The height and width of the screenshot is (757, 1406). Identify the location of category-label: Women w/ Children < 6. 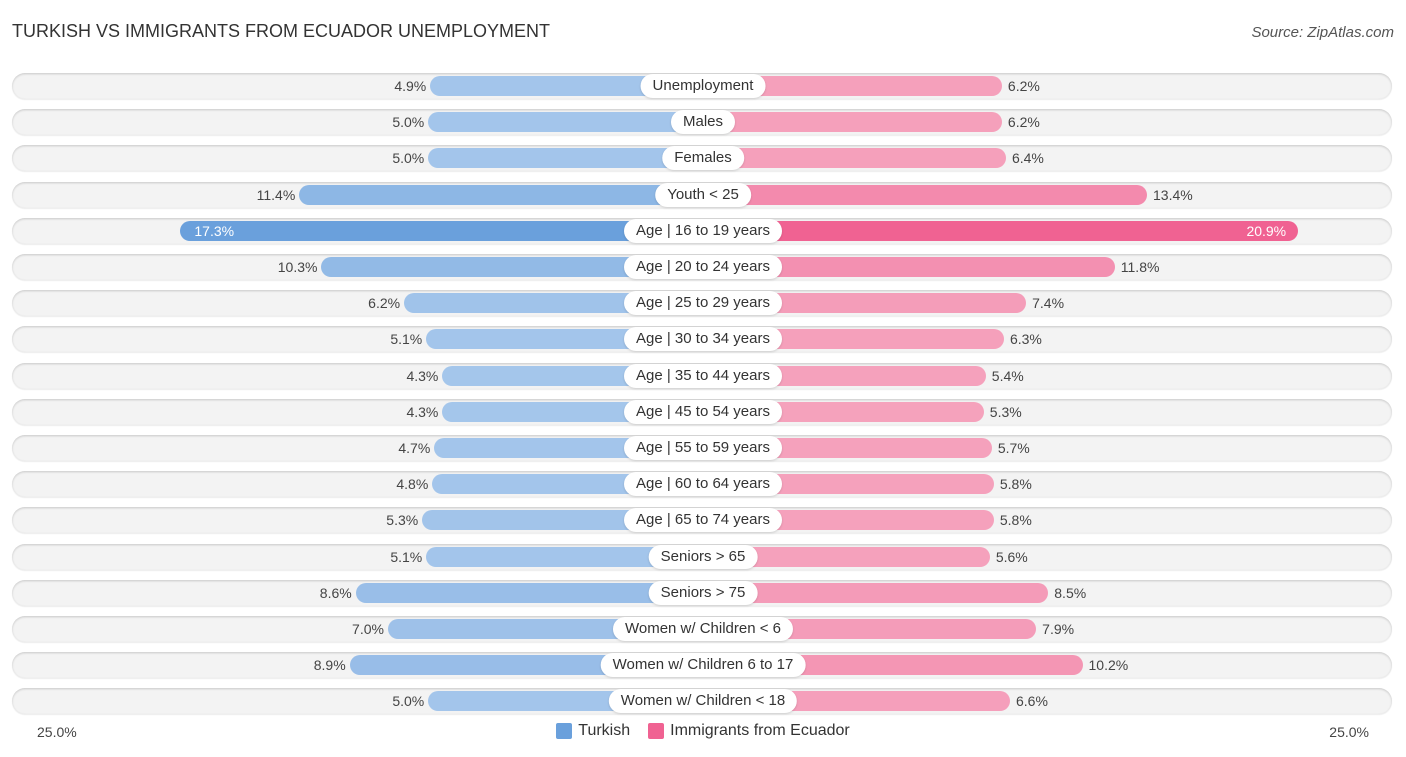
(703, 629).